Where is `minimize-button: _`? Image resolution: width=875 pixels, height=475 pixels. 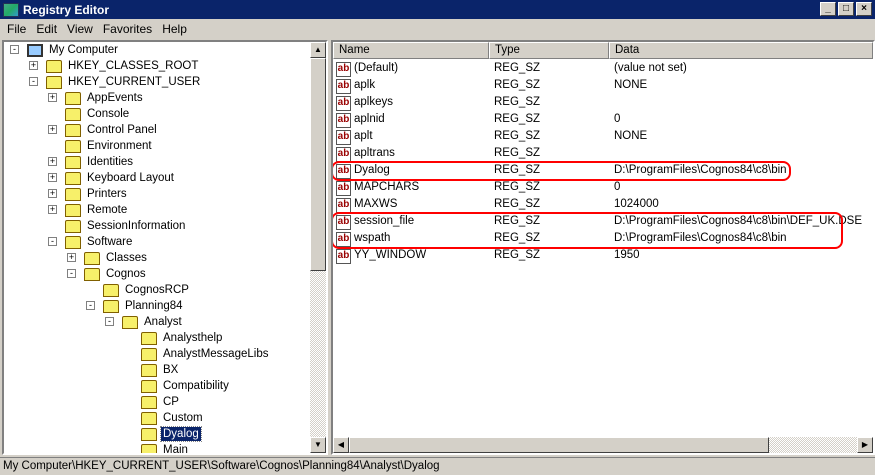
minimize-button: _ is located at coordinates (828, 9).